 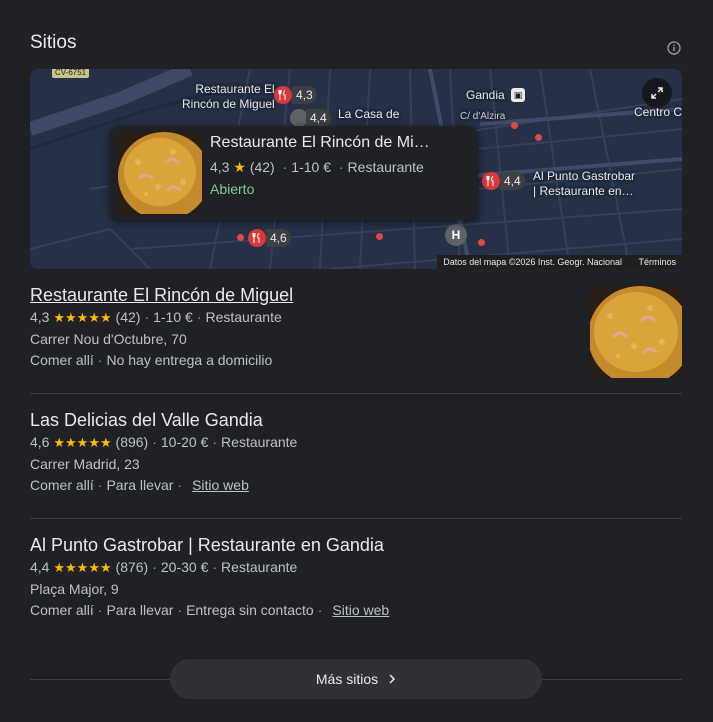 What do you see at coordinates (356, 442) in the screenshot?
I see `place-rating-line: 4,6 ★★★★★ (896) · 10-20 € · Restaurante` at bounding box center [356, 442].